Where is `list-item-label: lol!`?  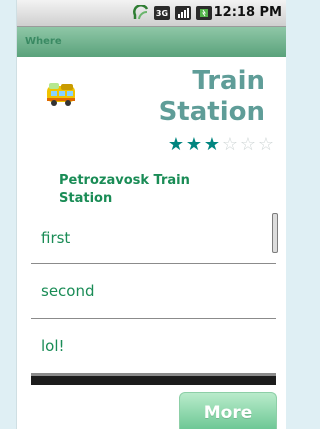
list-item-label: lol! is located at coordinates (53, 346).